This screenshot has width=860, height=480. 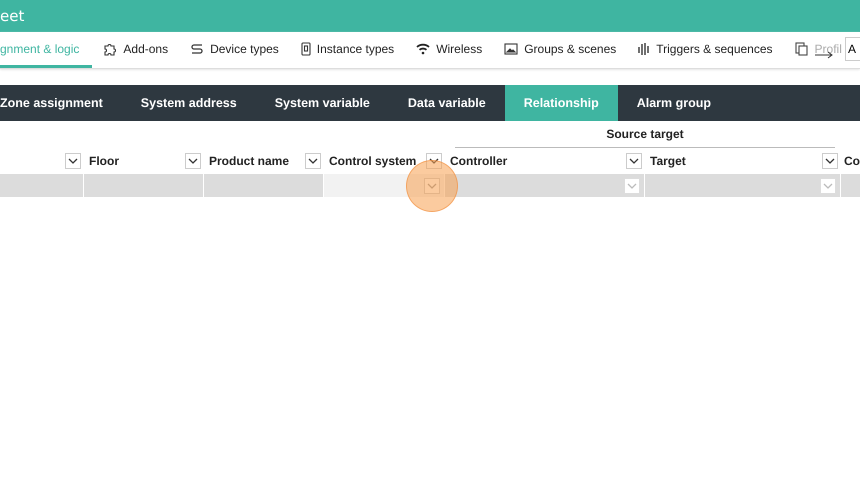 What do you see at coordinates (852, 49) in the screenshot?
I see `search-field: A` at bounding box center [852, 49].